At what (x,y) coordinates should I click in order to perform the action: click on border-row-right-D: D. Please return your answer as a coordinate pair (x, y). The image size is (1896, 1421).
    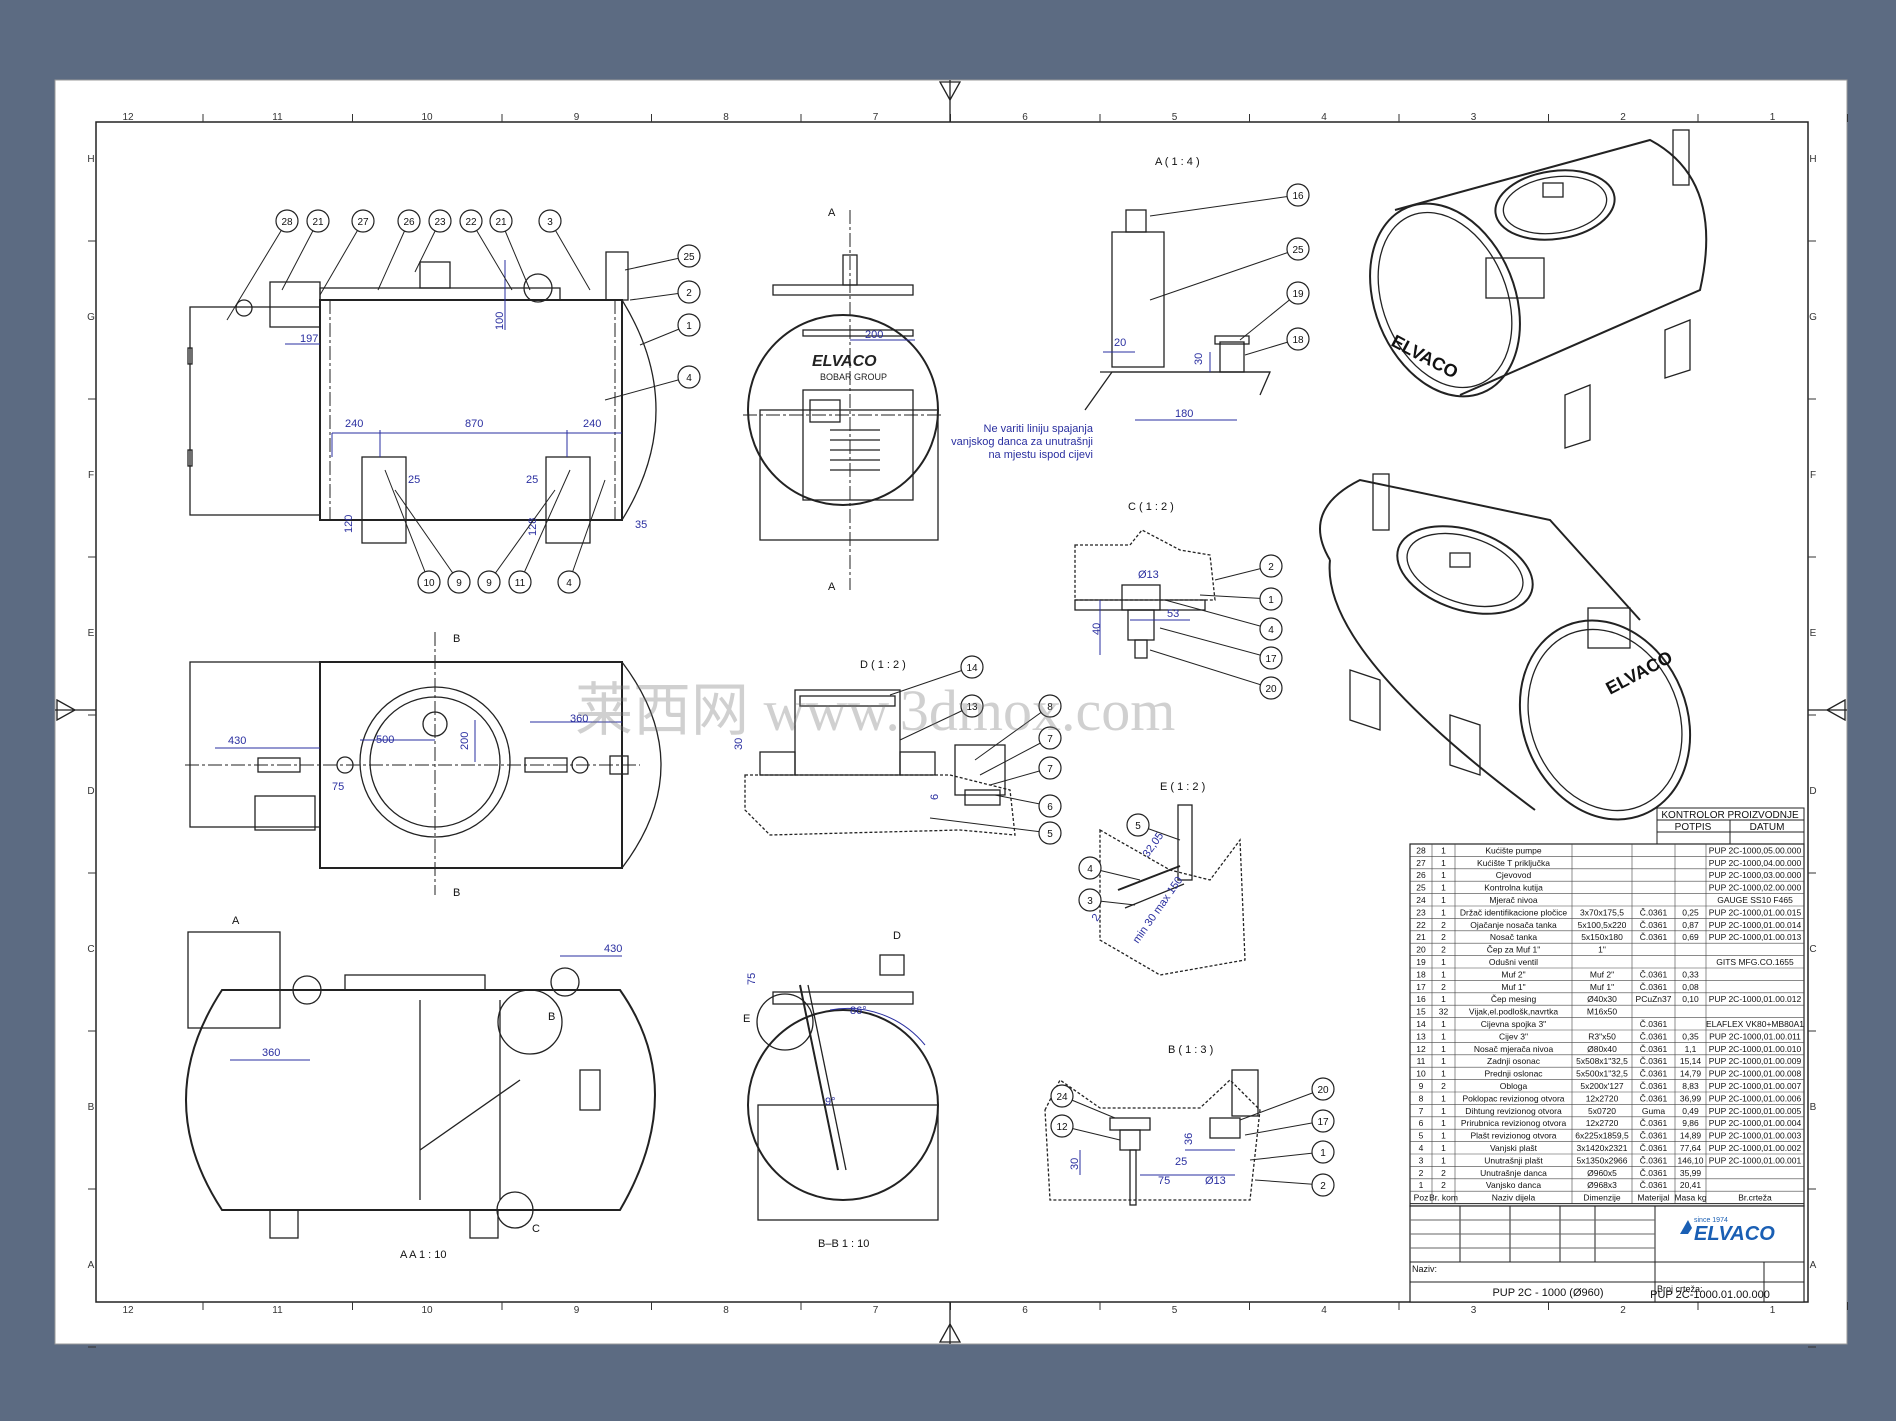
    Looking at the image, I should click on (1812, 791).